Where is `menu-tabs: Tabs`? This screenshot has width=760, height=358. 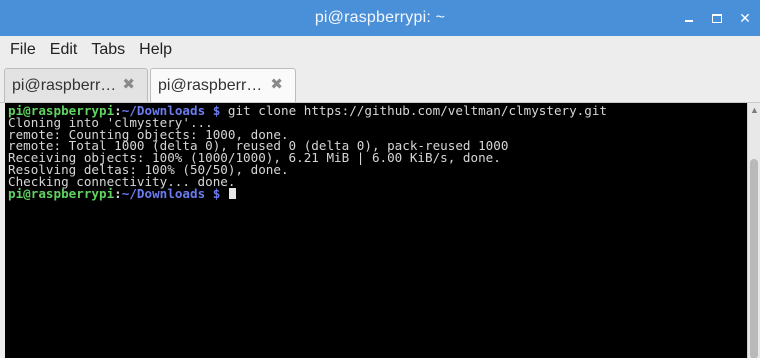
menu-tabs: Tabs is located at coordinates (108, 50).